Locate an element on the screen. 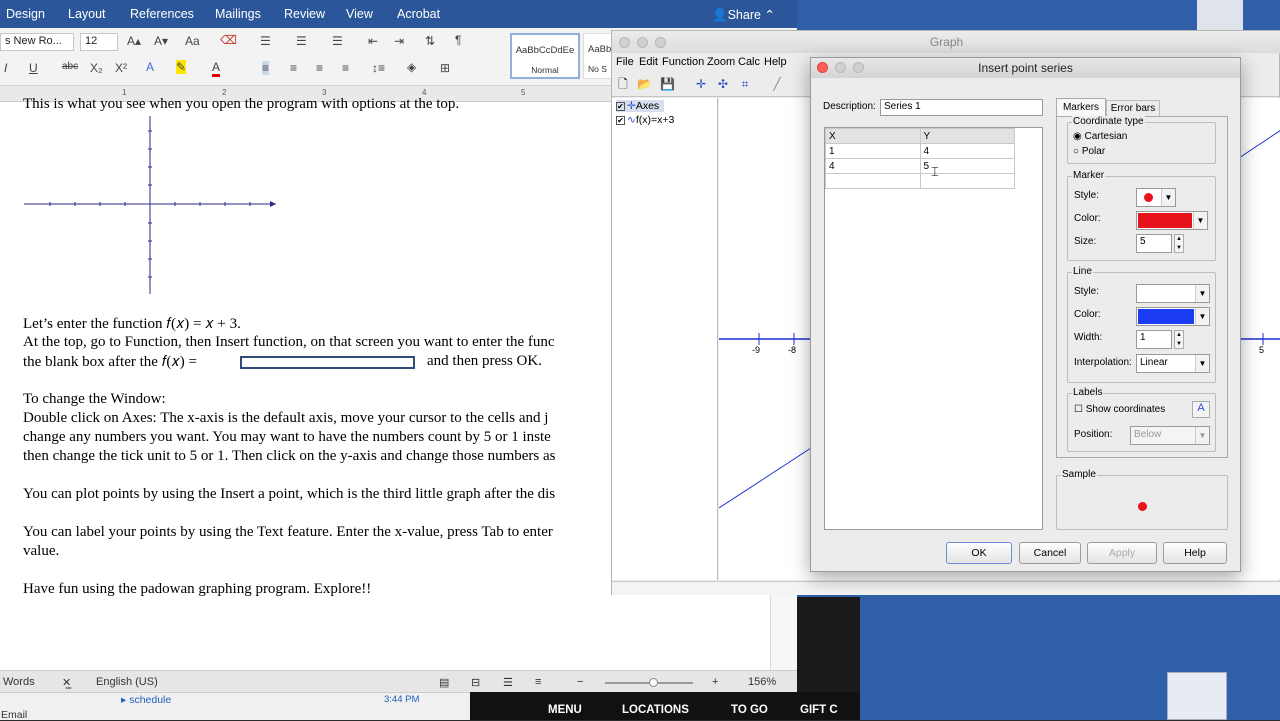 The image size is (1280, 721). open-folder-icon: 📂 is located at coordinates (644, 84).